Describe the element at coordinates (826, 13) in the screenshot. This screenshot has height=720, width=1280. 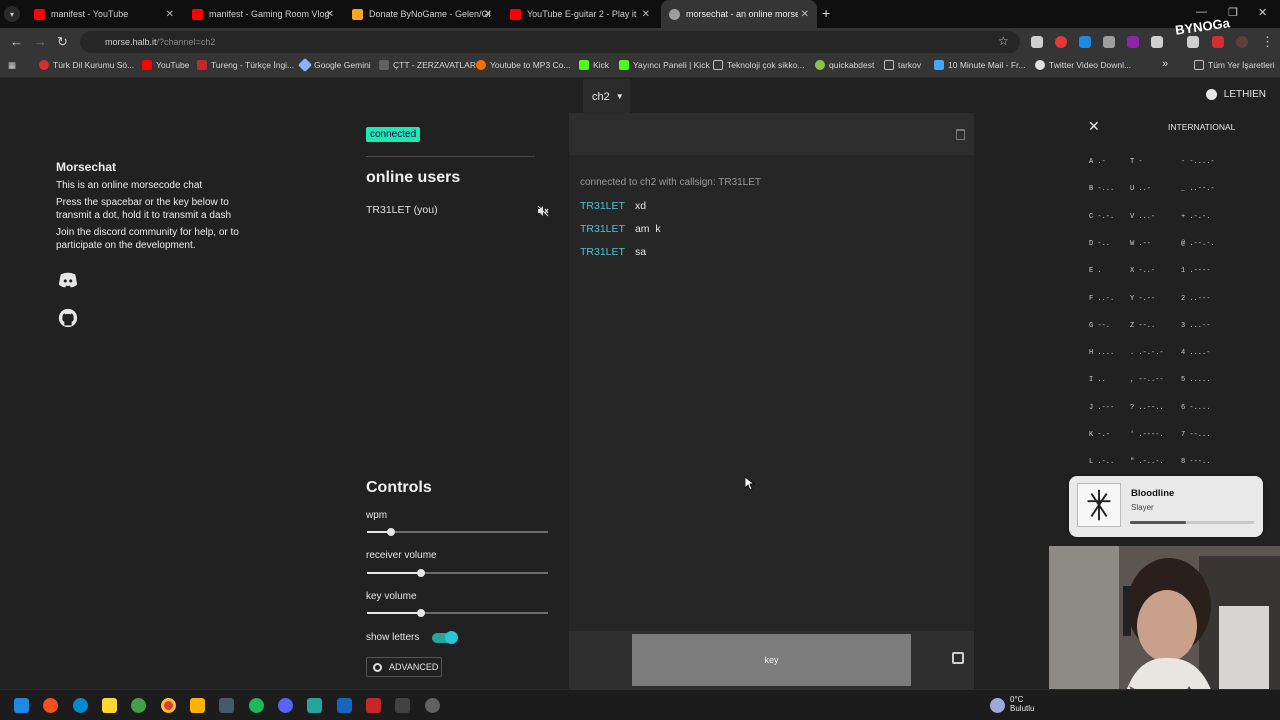
I see `new-tab-button: +` at that location.